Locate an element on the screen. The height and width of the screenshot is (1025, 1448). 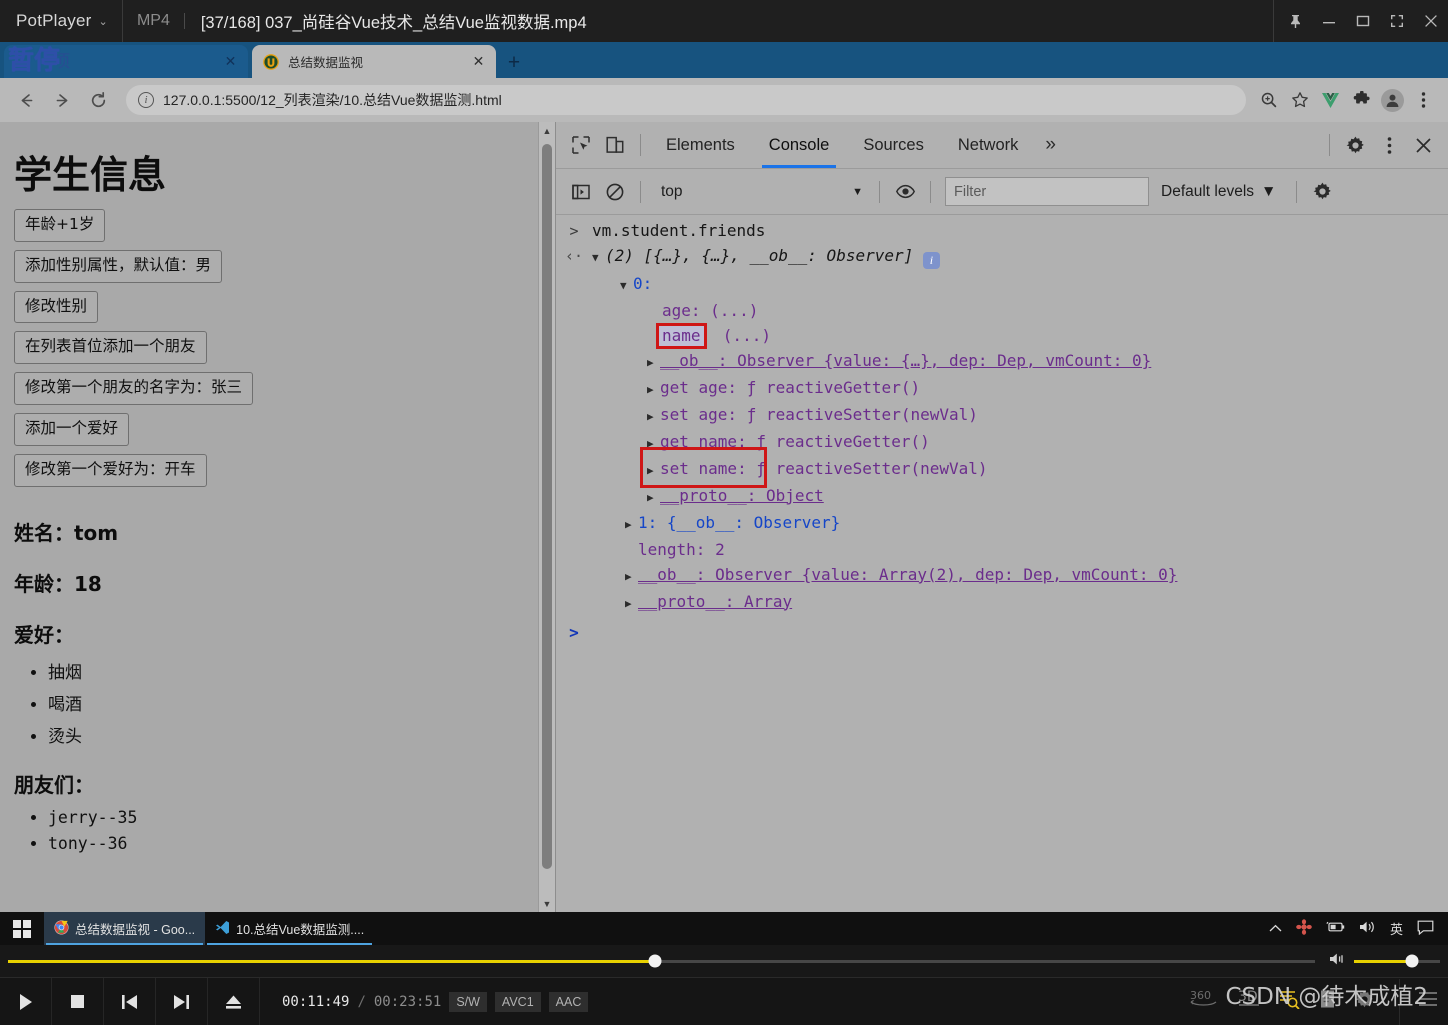
vue-devtools-icon is located at coordinates (1330, 100).